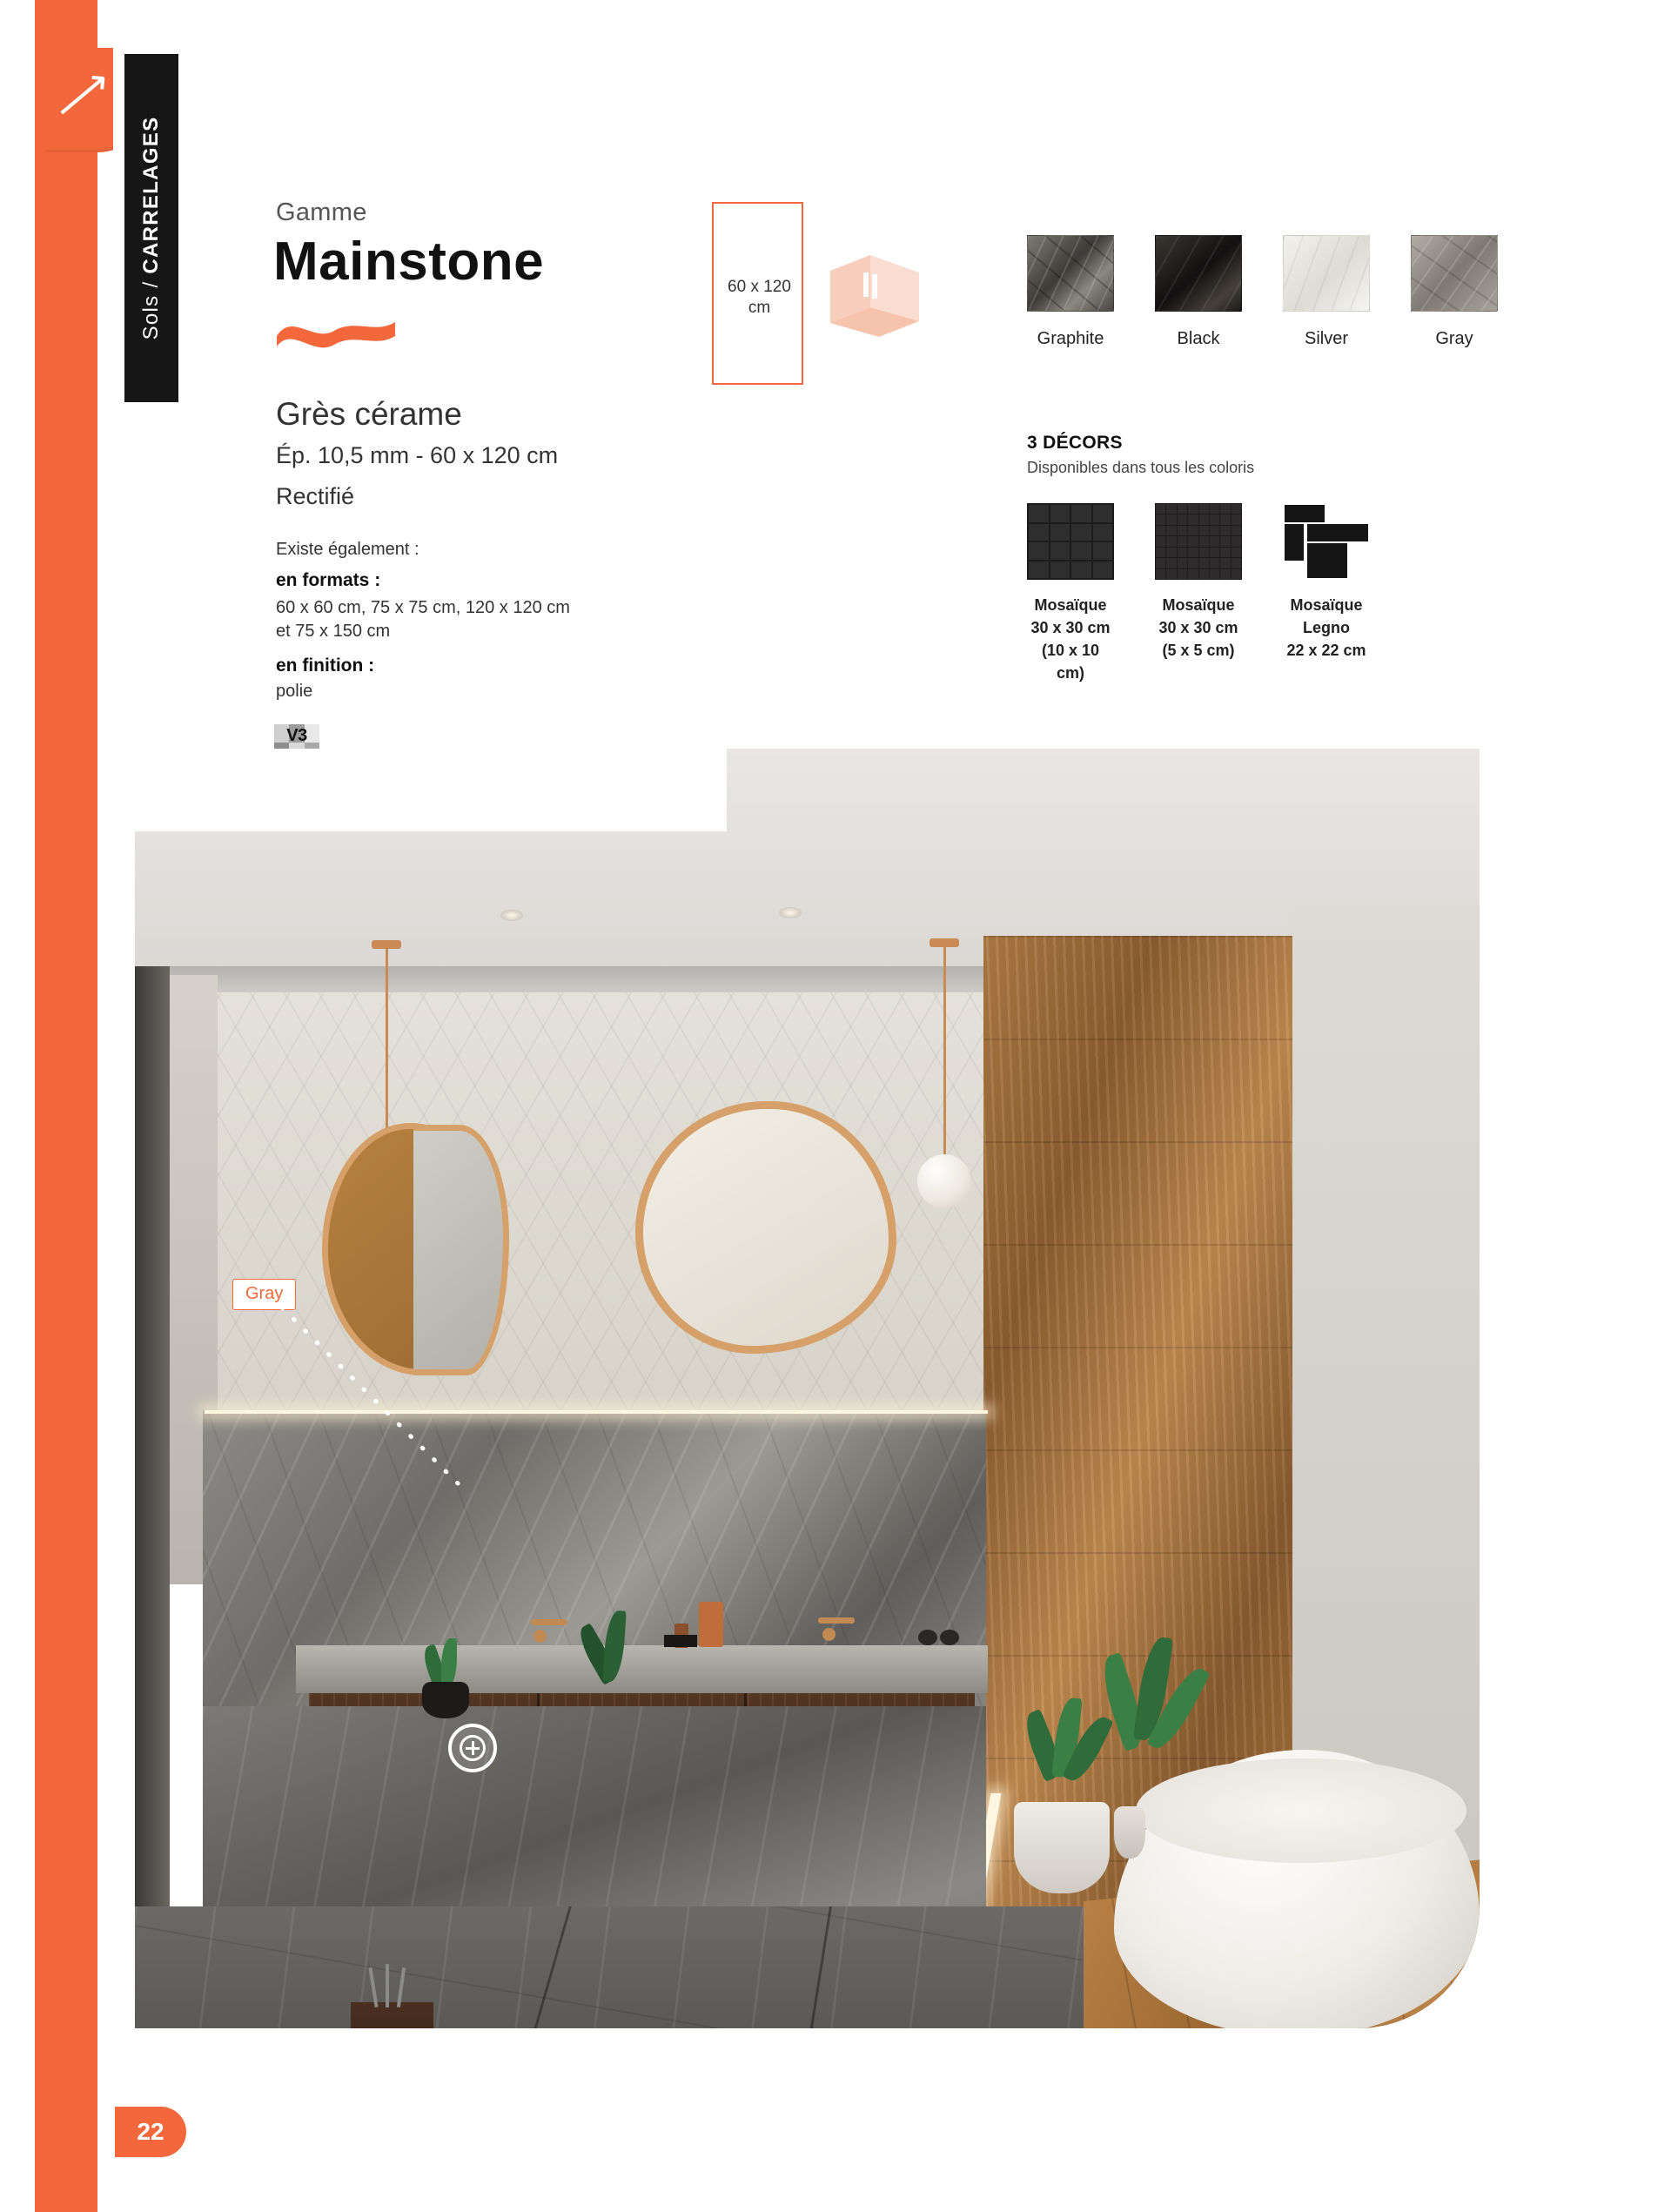 This screenshot has height=2212, width=1671. What do you see at coordinates (1071, 273) in the screenshot?
I see `swatch-graphite` at bounding box center [1071, 273].